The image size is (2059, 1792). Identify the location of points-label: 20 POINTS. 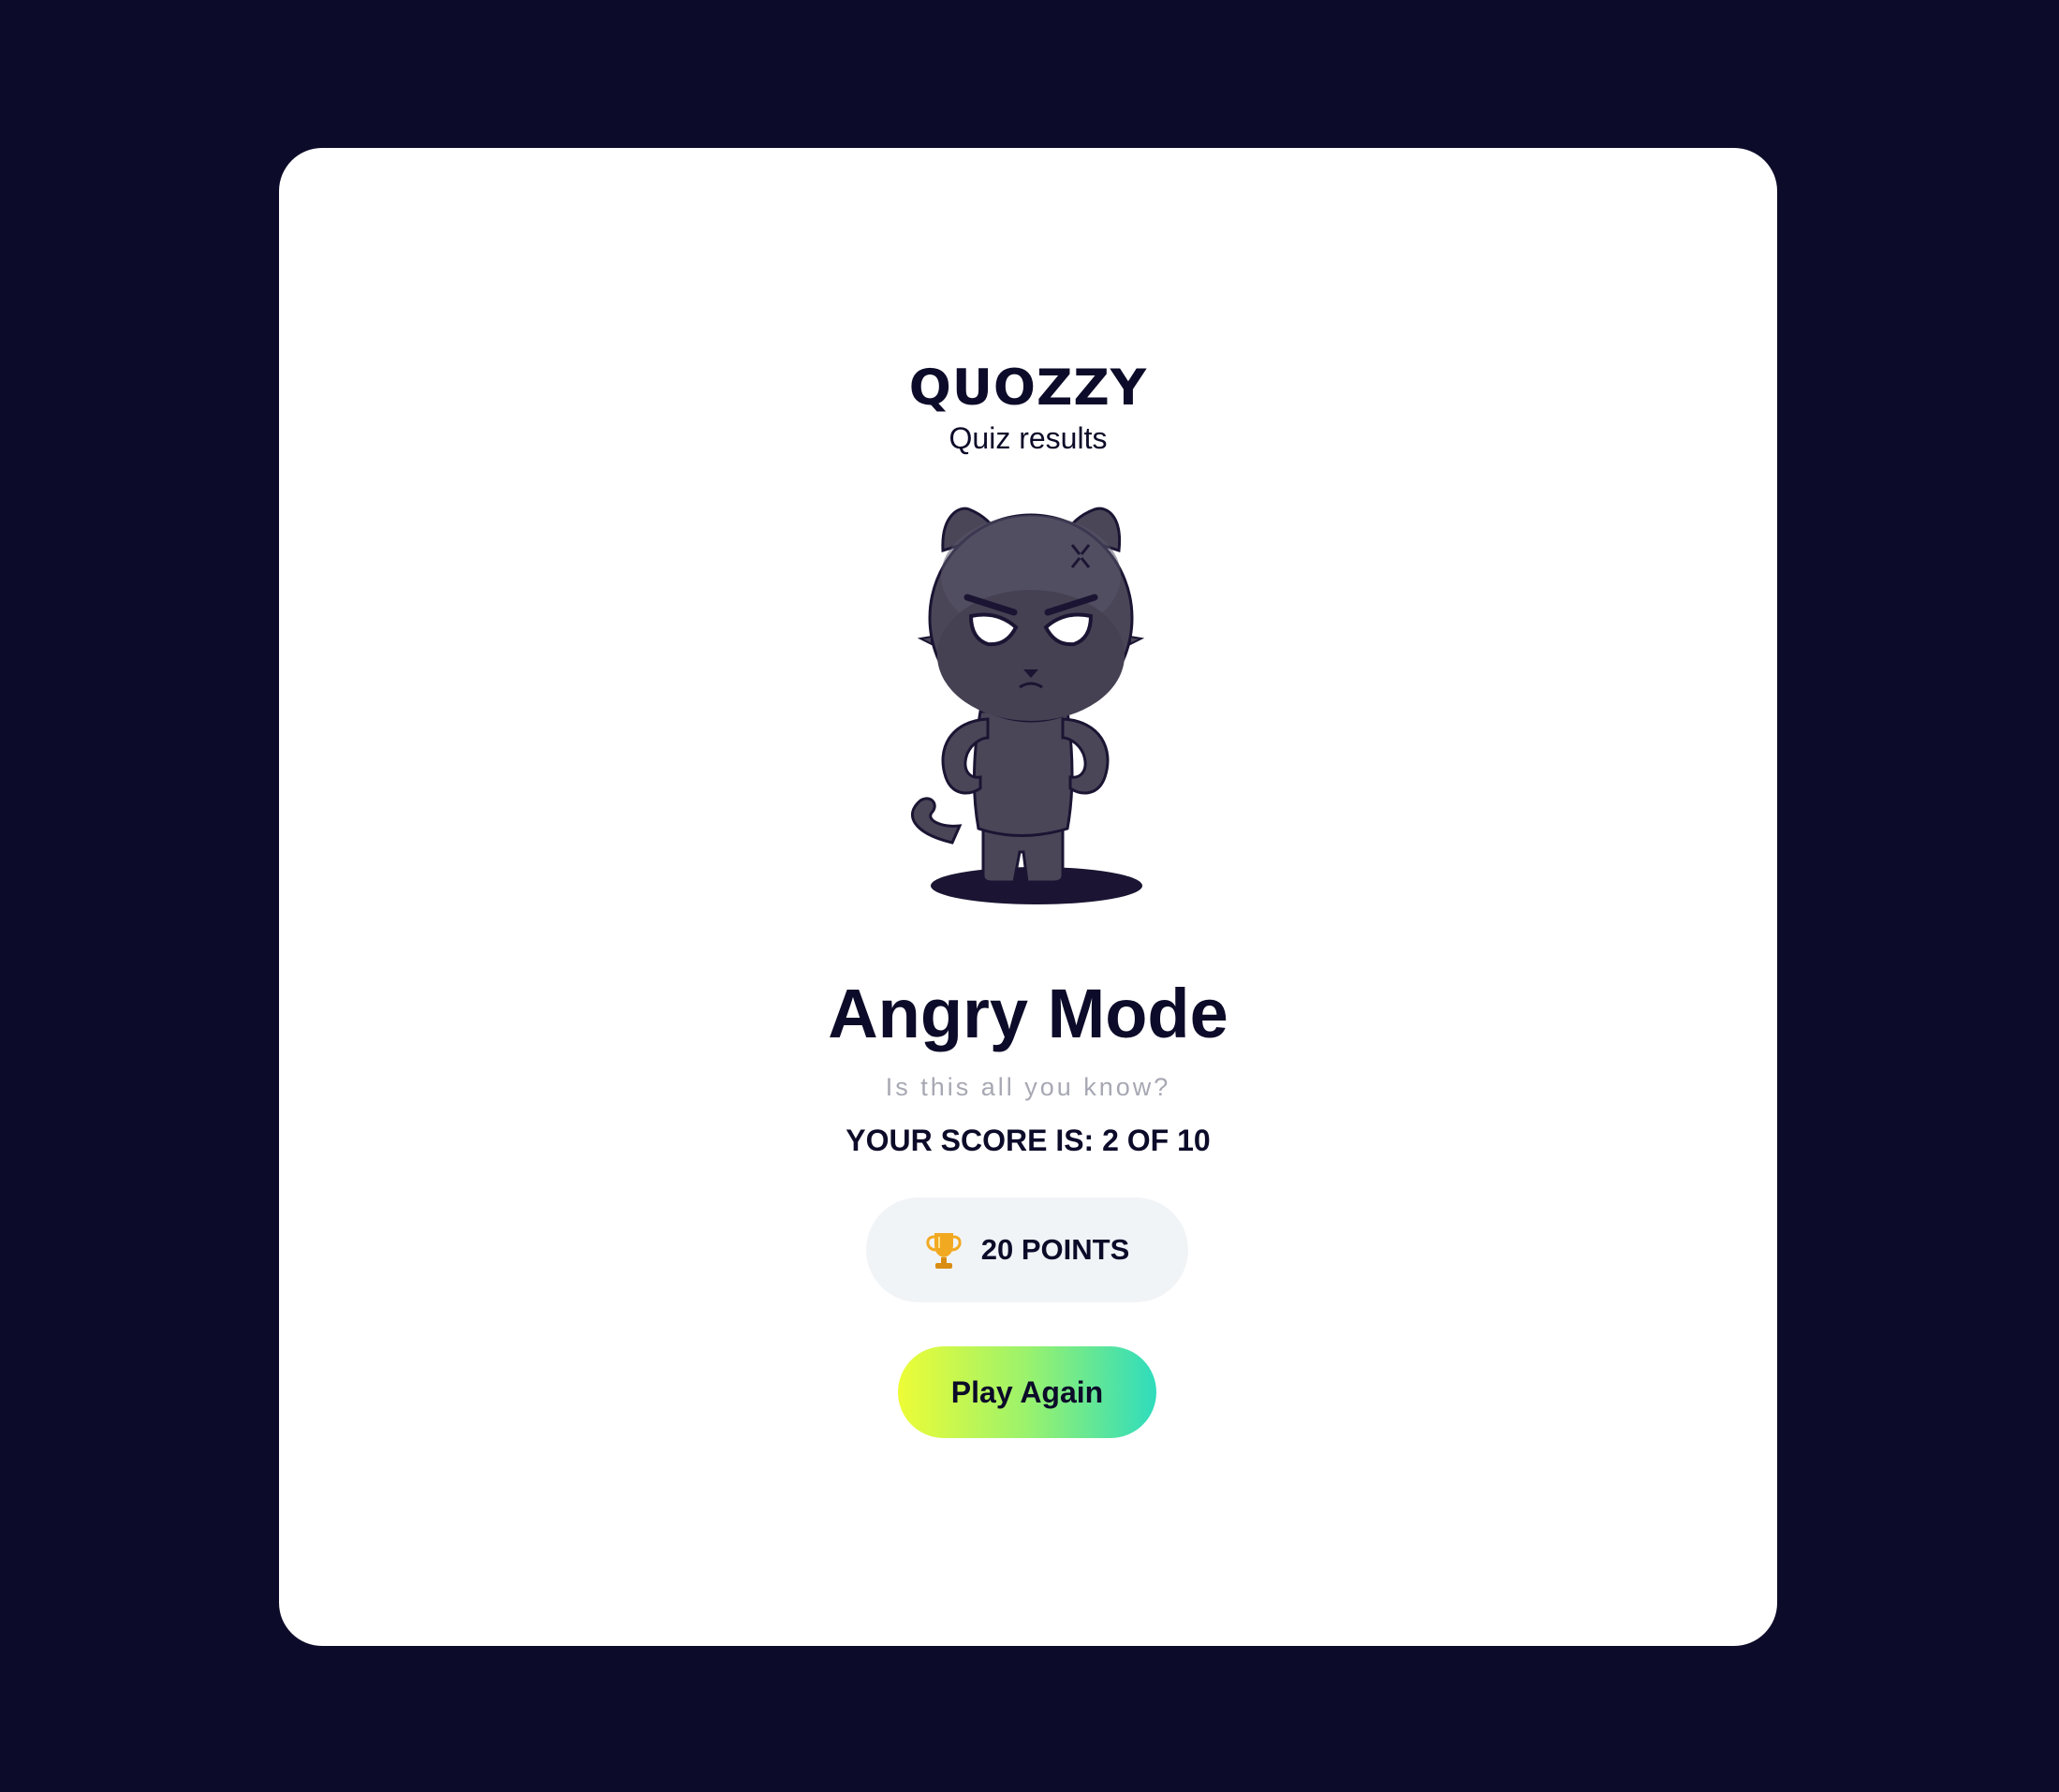
(1055, 1249).